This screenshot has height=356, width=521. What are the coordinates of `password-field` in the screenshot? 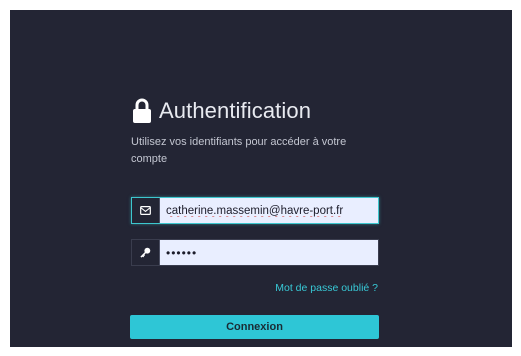 It's located at (255, 252).